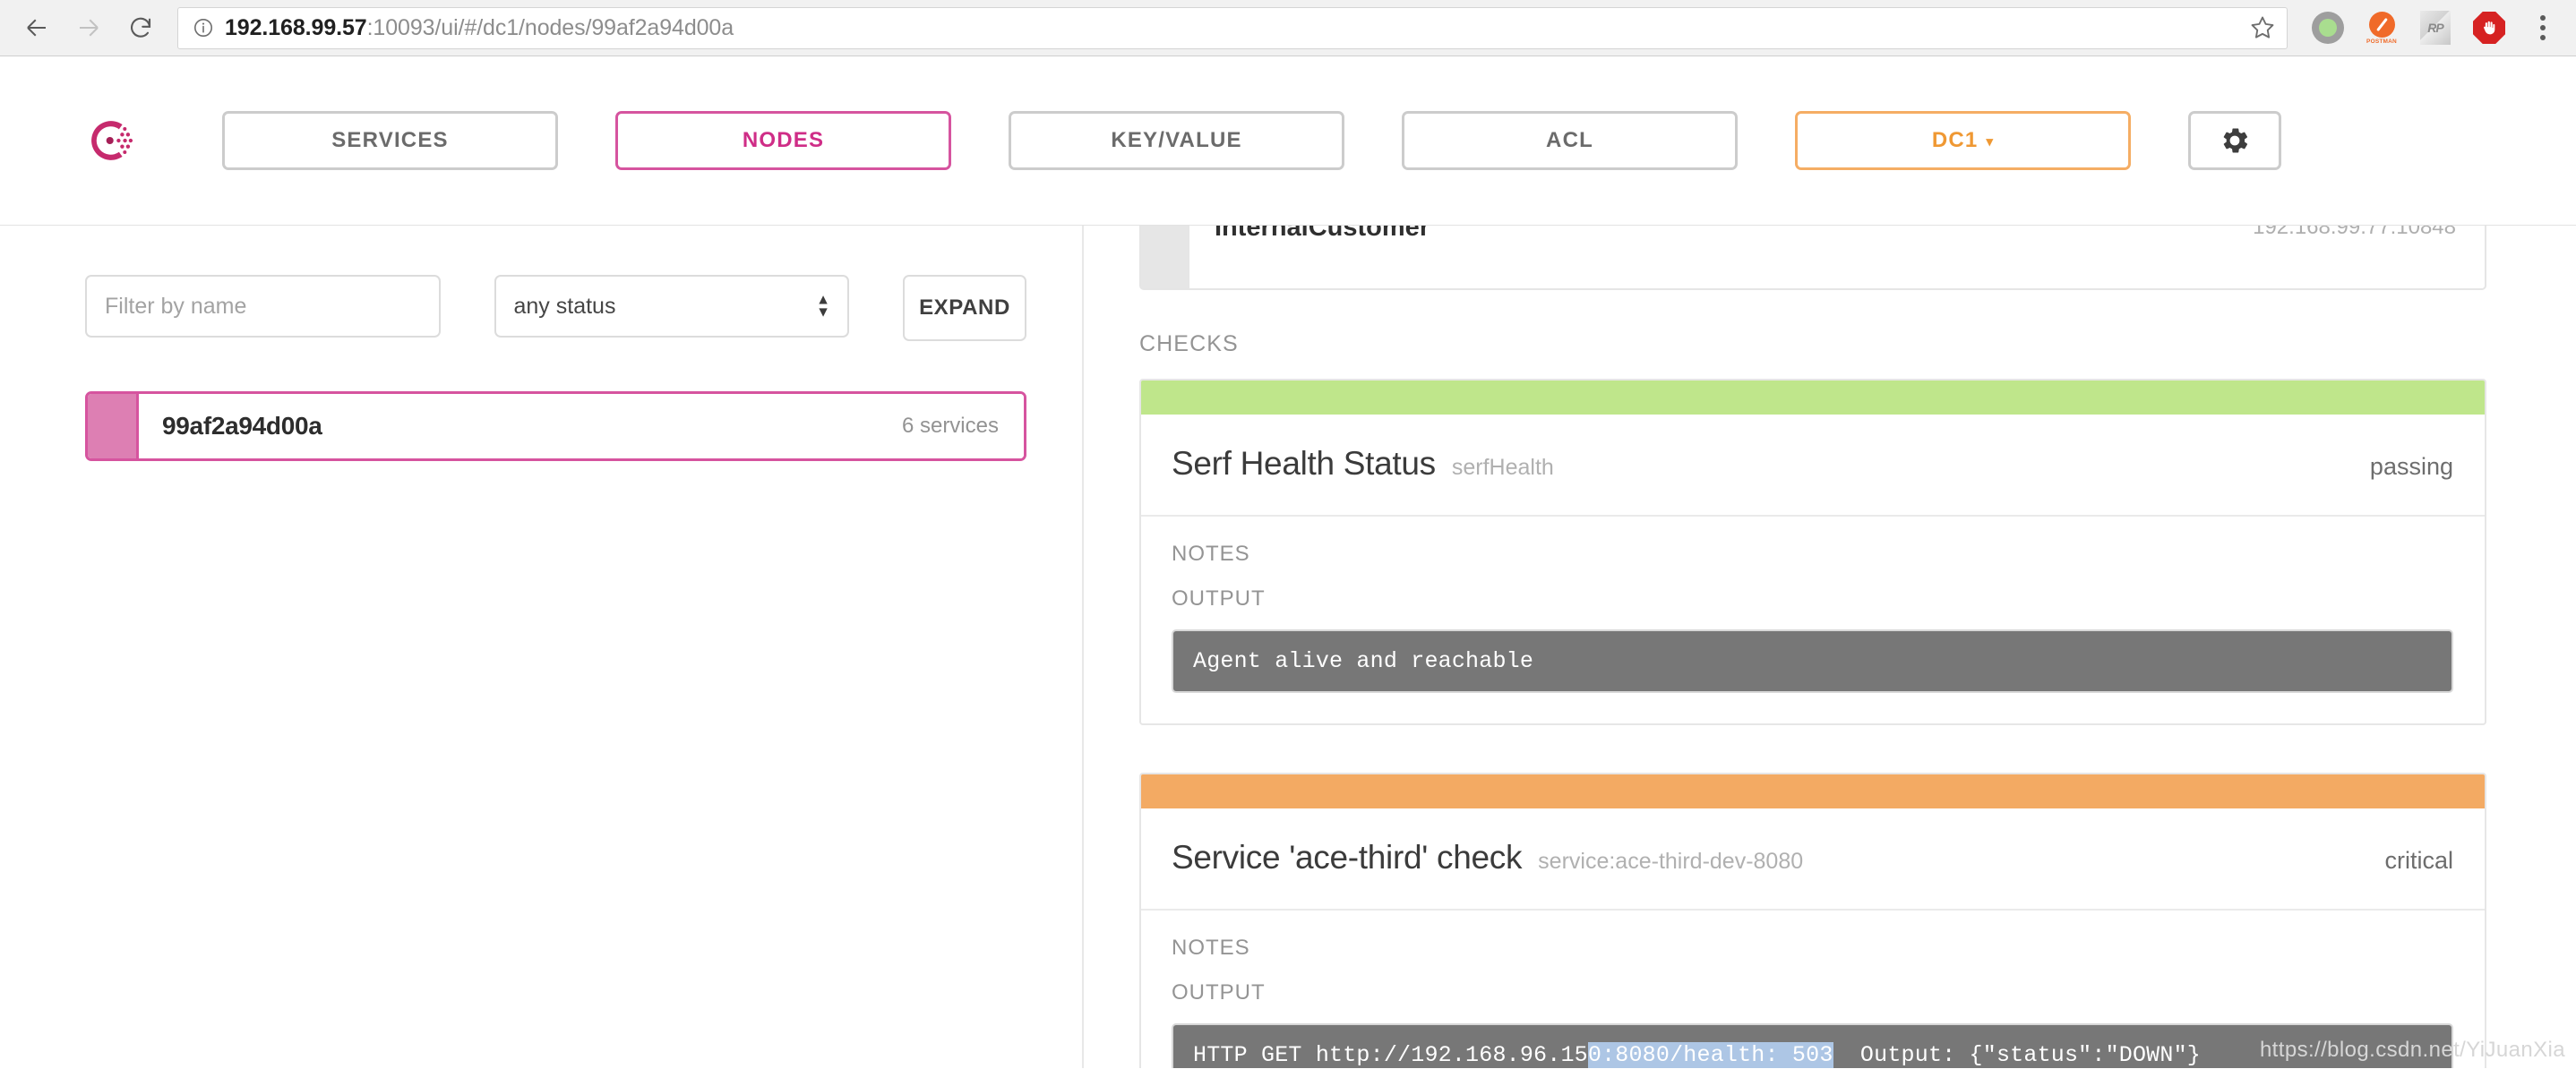 This screenshot has height=1069, width=2576. I want to click on check-title-wrap: Serf Health Status serfHealth, so click(1363, 464).